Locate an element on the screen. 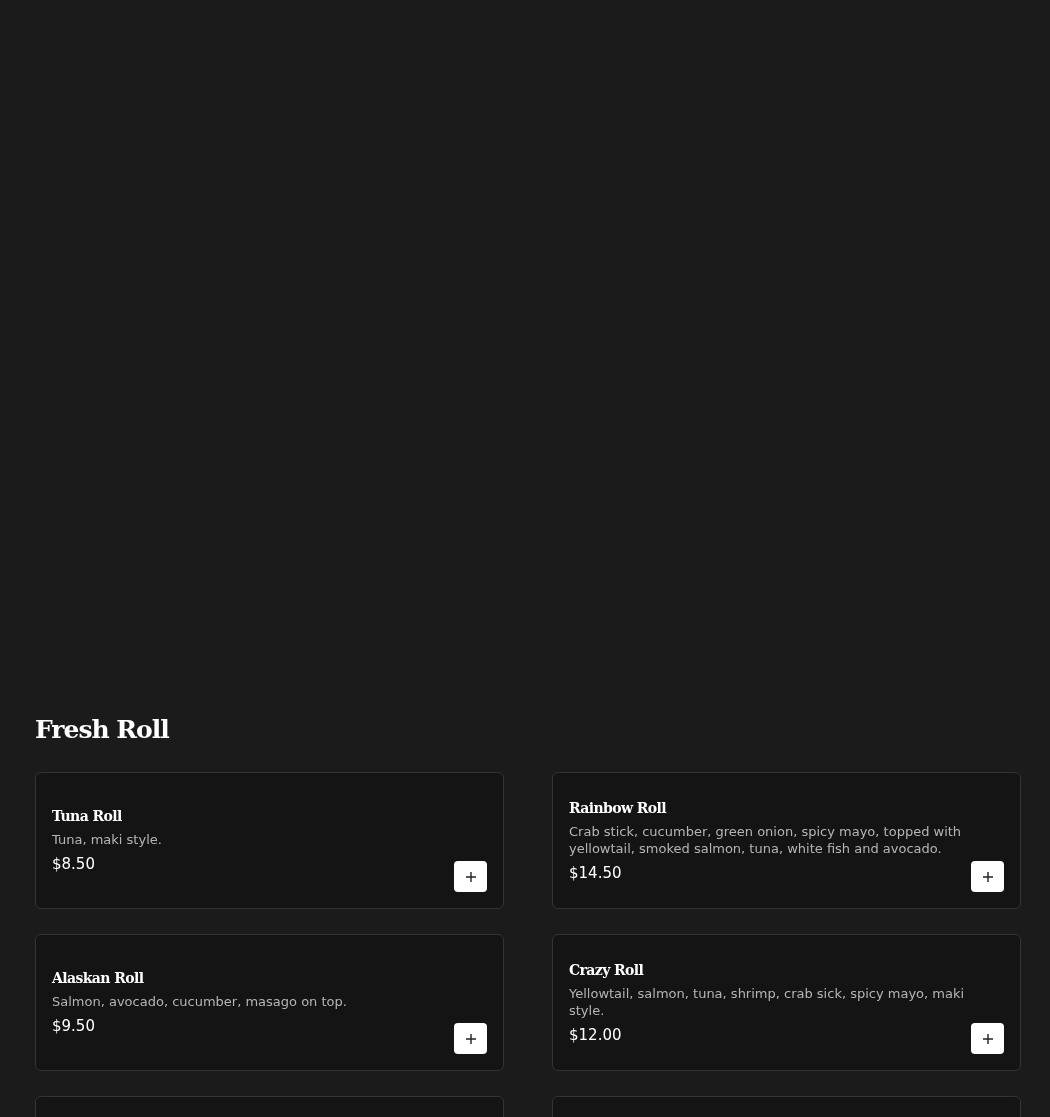  item-price: $12.00 is located at coordinates (595, 1034).